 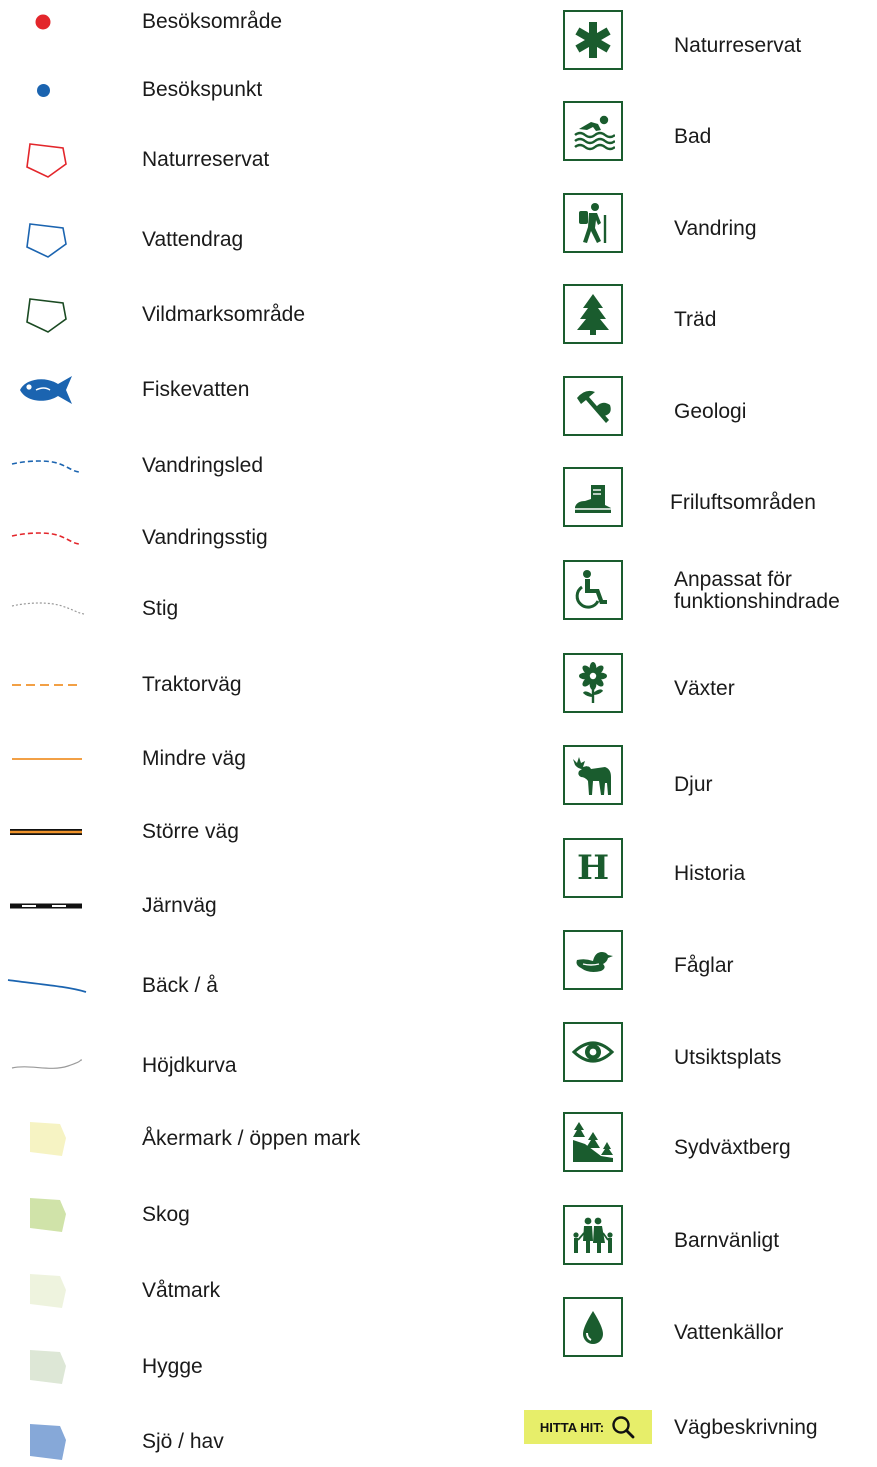 What do you see at coordinates (710, 873) in the screenshot?
I see `legend-label: Historia` at bounding box center [710, 873].